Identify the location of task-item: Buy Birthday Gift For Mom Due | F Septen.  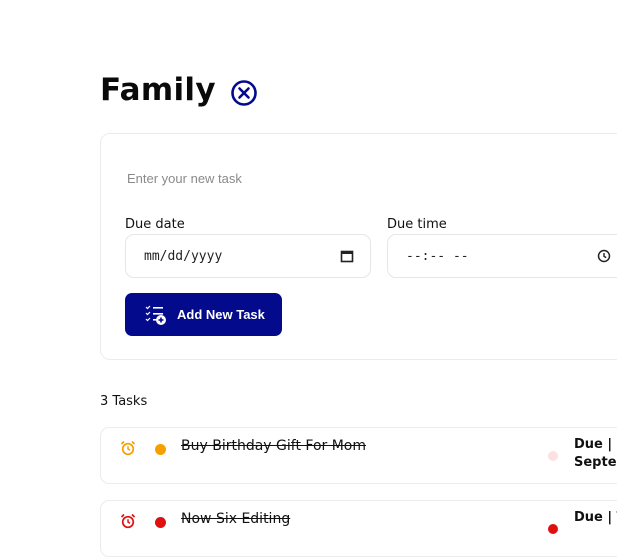
(358, 455).